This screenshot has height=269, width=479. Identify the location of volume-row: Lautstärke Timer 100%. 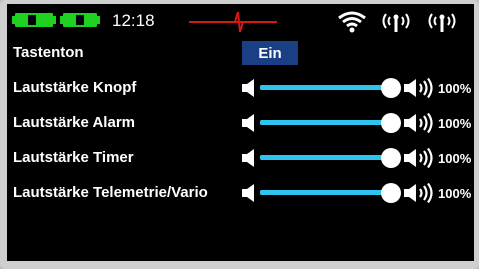
(240, 158).